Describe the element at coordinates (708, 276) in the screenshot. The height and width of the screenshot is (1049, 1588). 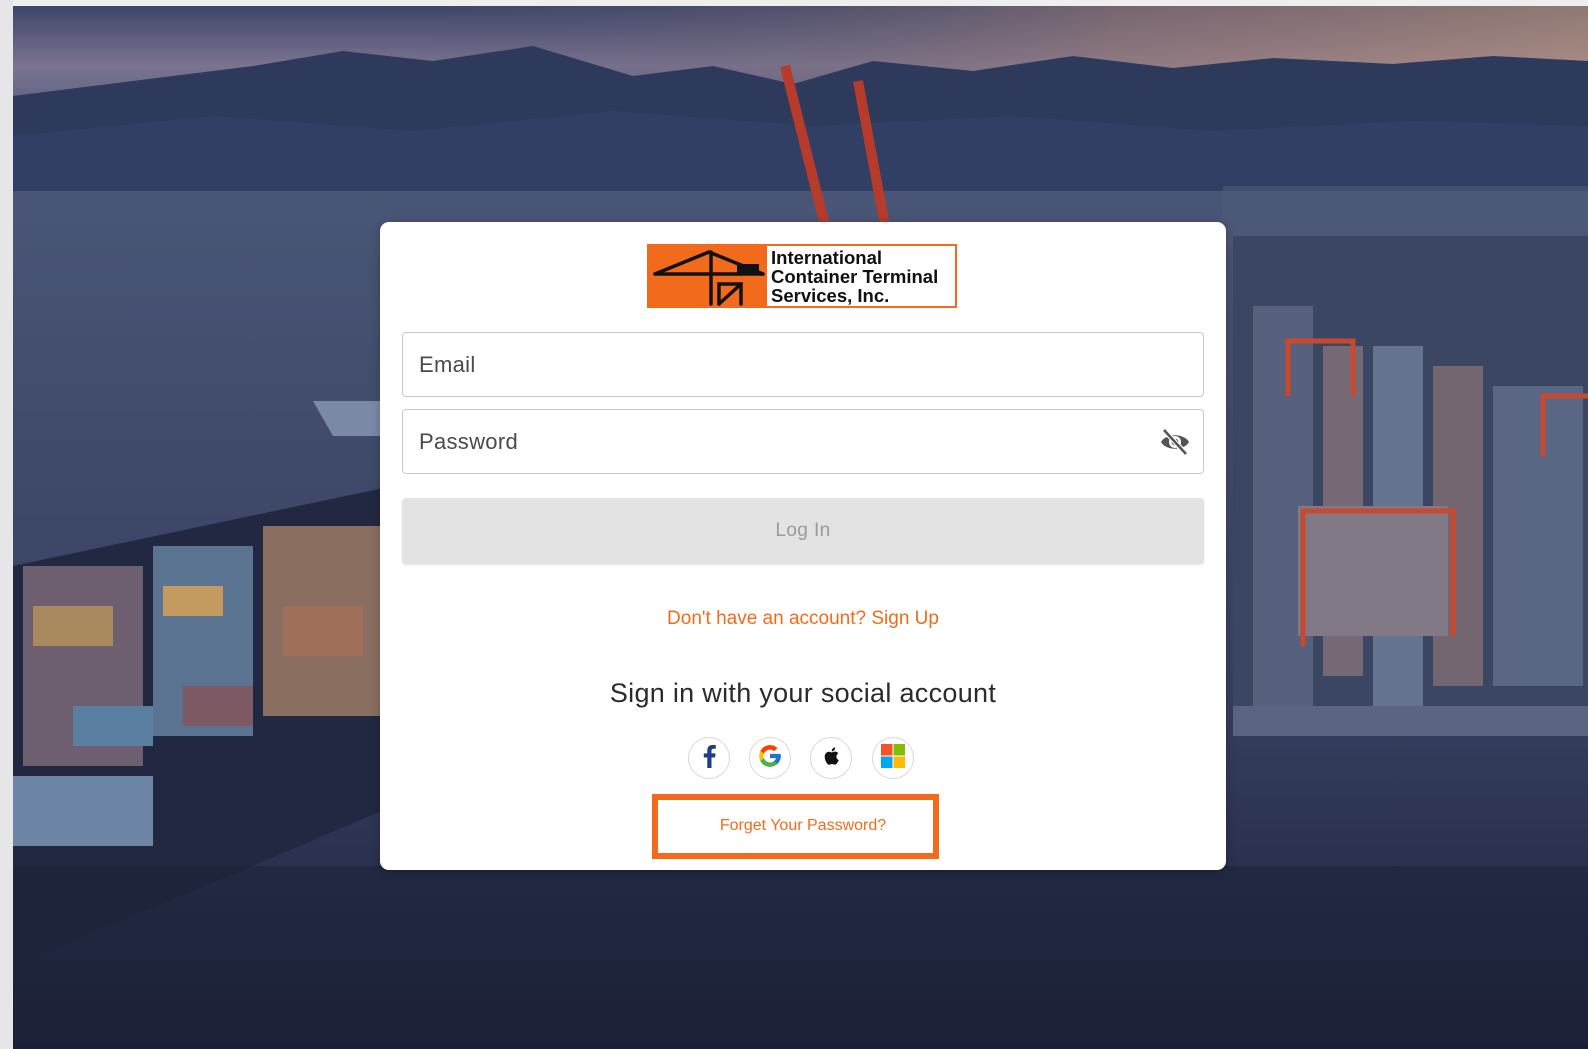
I see `crane-logo-icon` at that location.